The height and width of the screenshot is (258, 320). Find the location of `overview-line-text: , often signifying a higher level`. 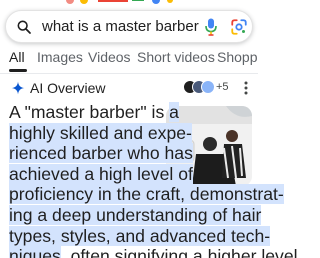

overview-line-text: , often signifying a higher level is located at coordinates (179, 252).